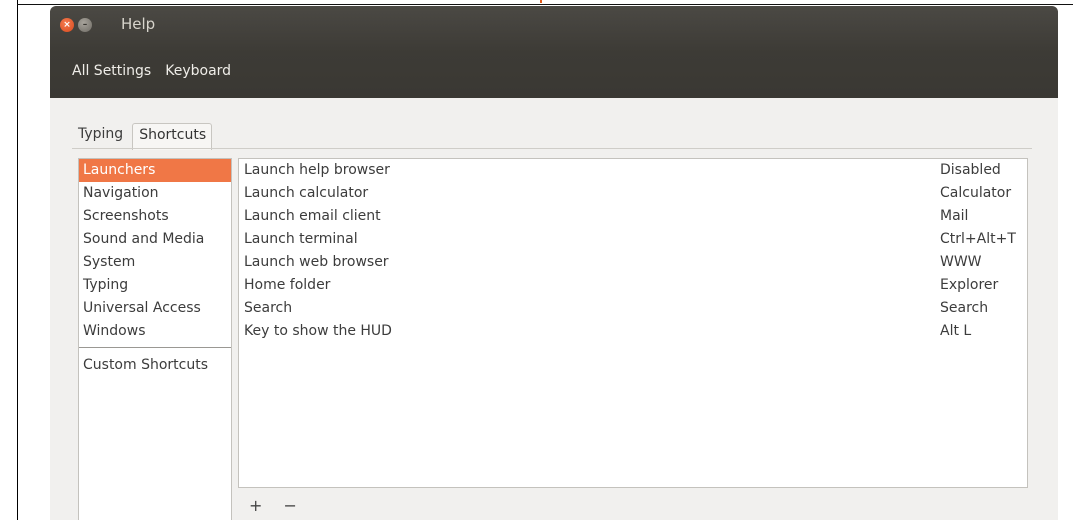 This screenshot has height=520, width=1073. What do you see at coordinates (155, 262) in the screenshot?
I see `category-item: System` at bounding box center [155, 262].